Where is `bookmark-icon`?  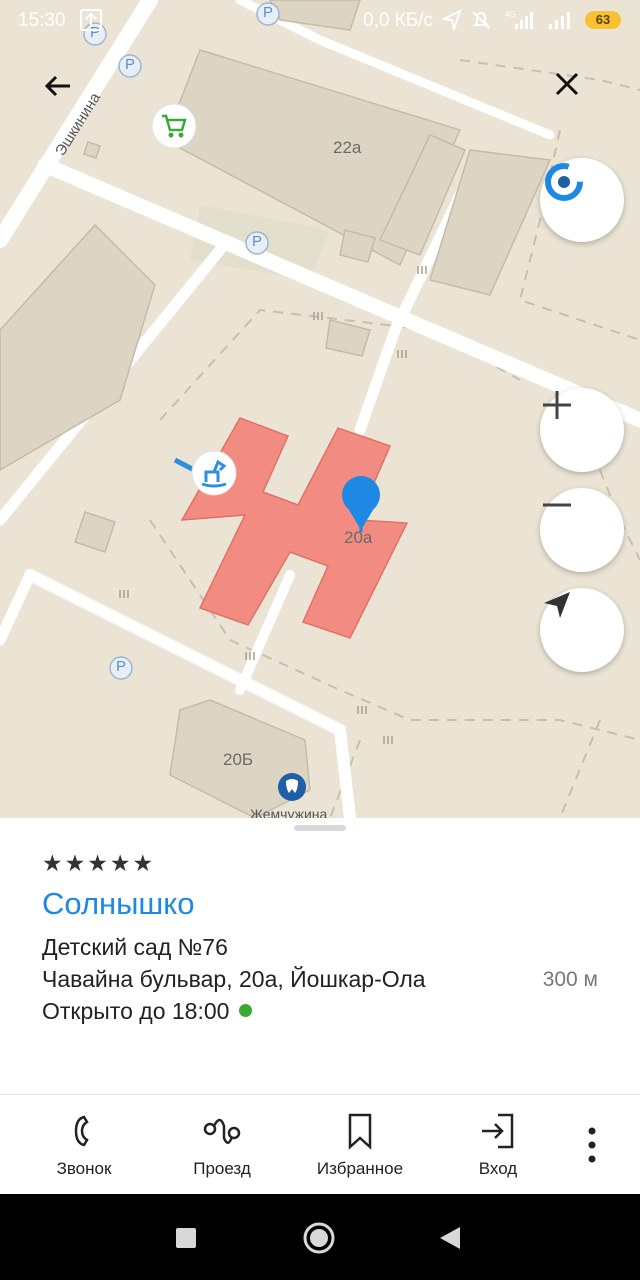 bookmark-icon is located at coordinates (360, 1131).